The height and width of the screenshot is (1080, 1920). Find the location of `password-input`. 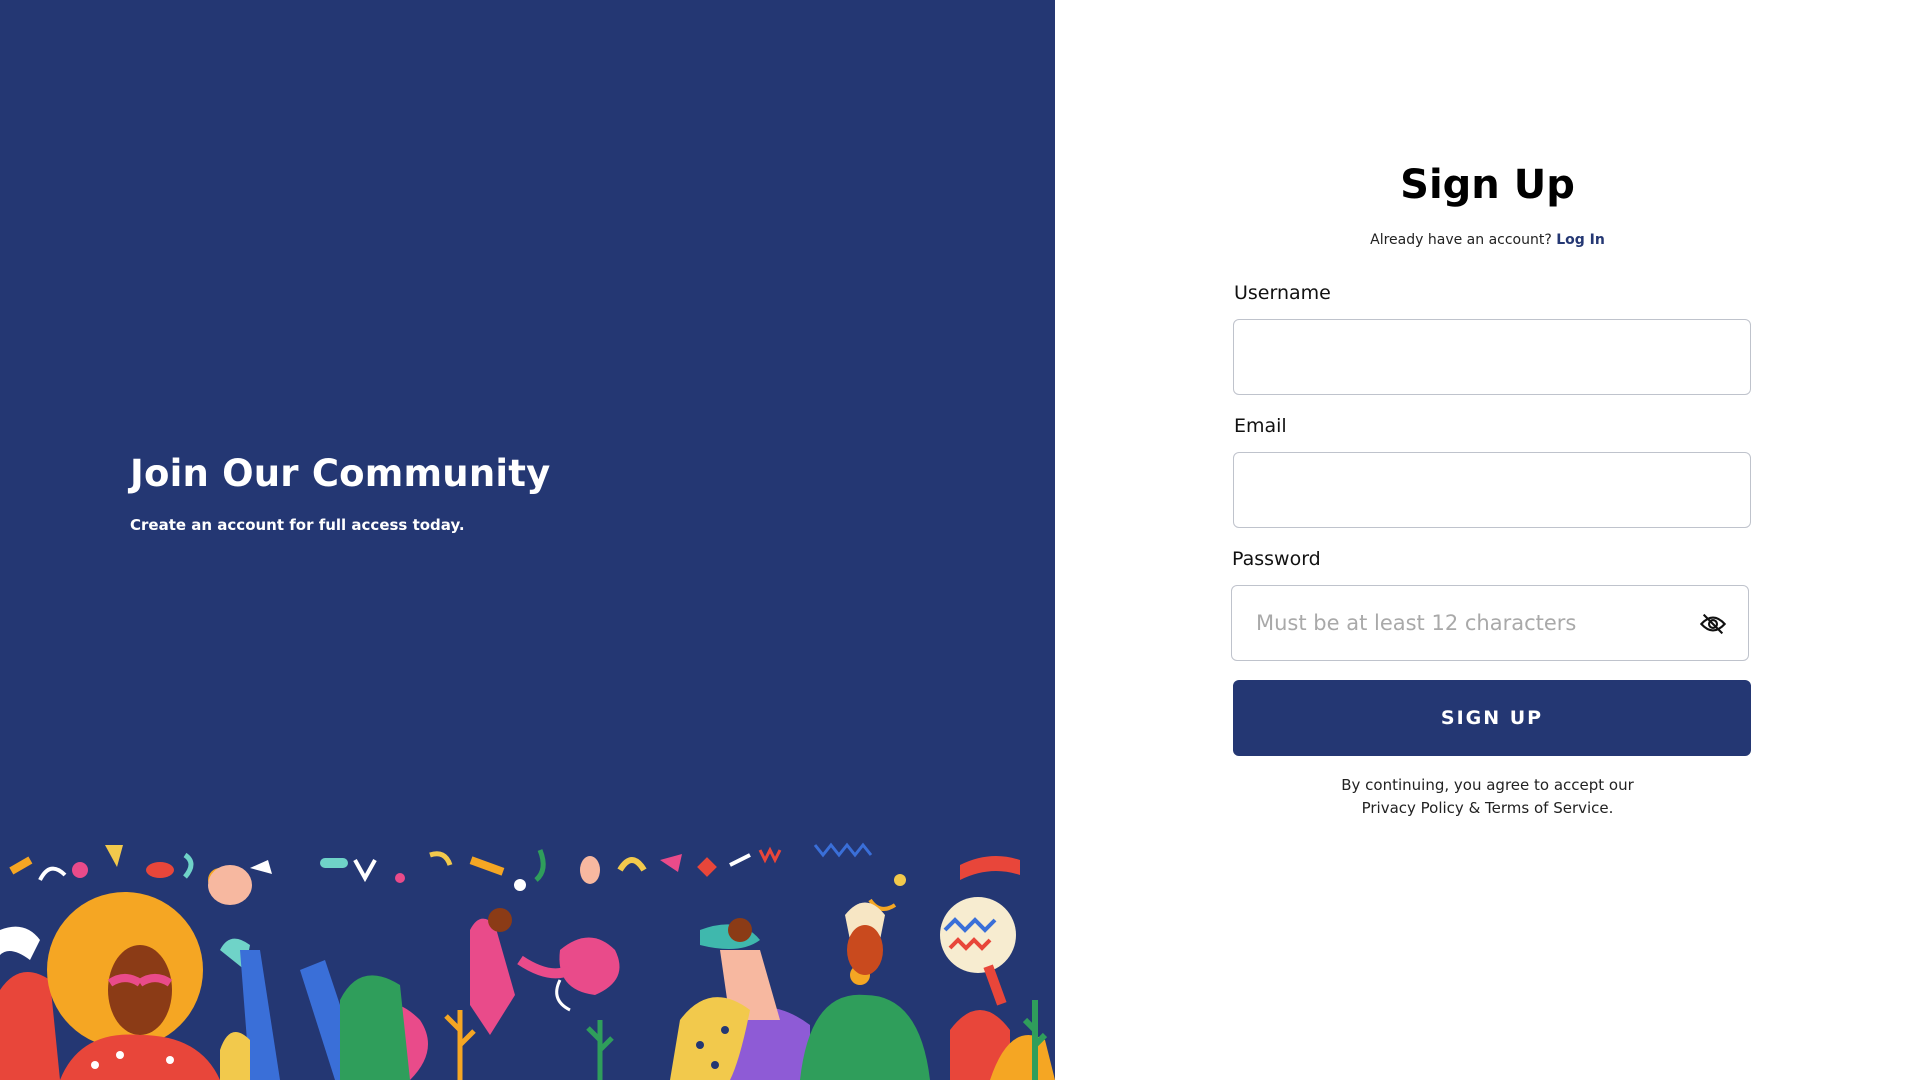

password-input is located at coordinates (1490, 623).